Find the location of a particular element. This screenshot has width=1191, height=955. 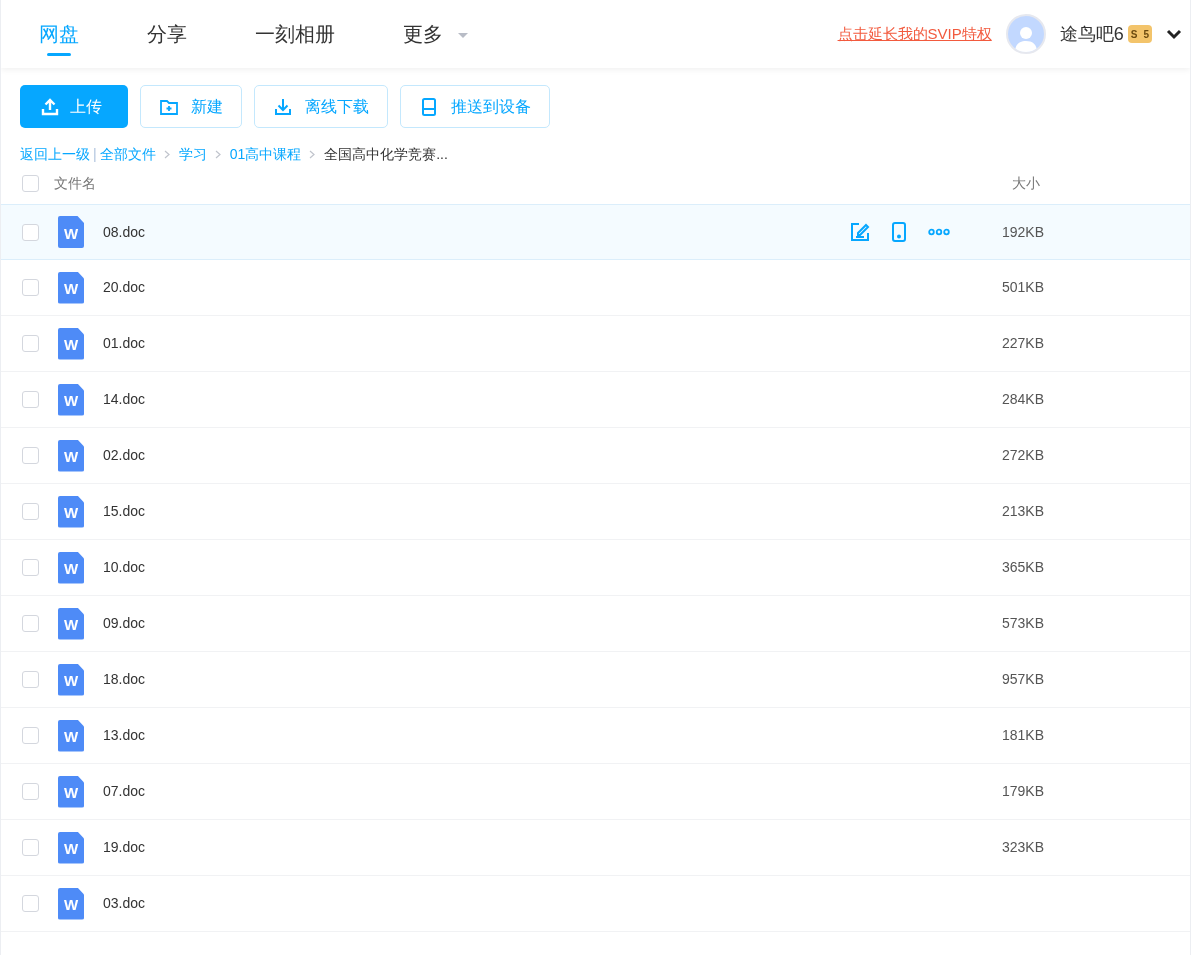

file-size: 181KB is located at coordinates (1022, 735).